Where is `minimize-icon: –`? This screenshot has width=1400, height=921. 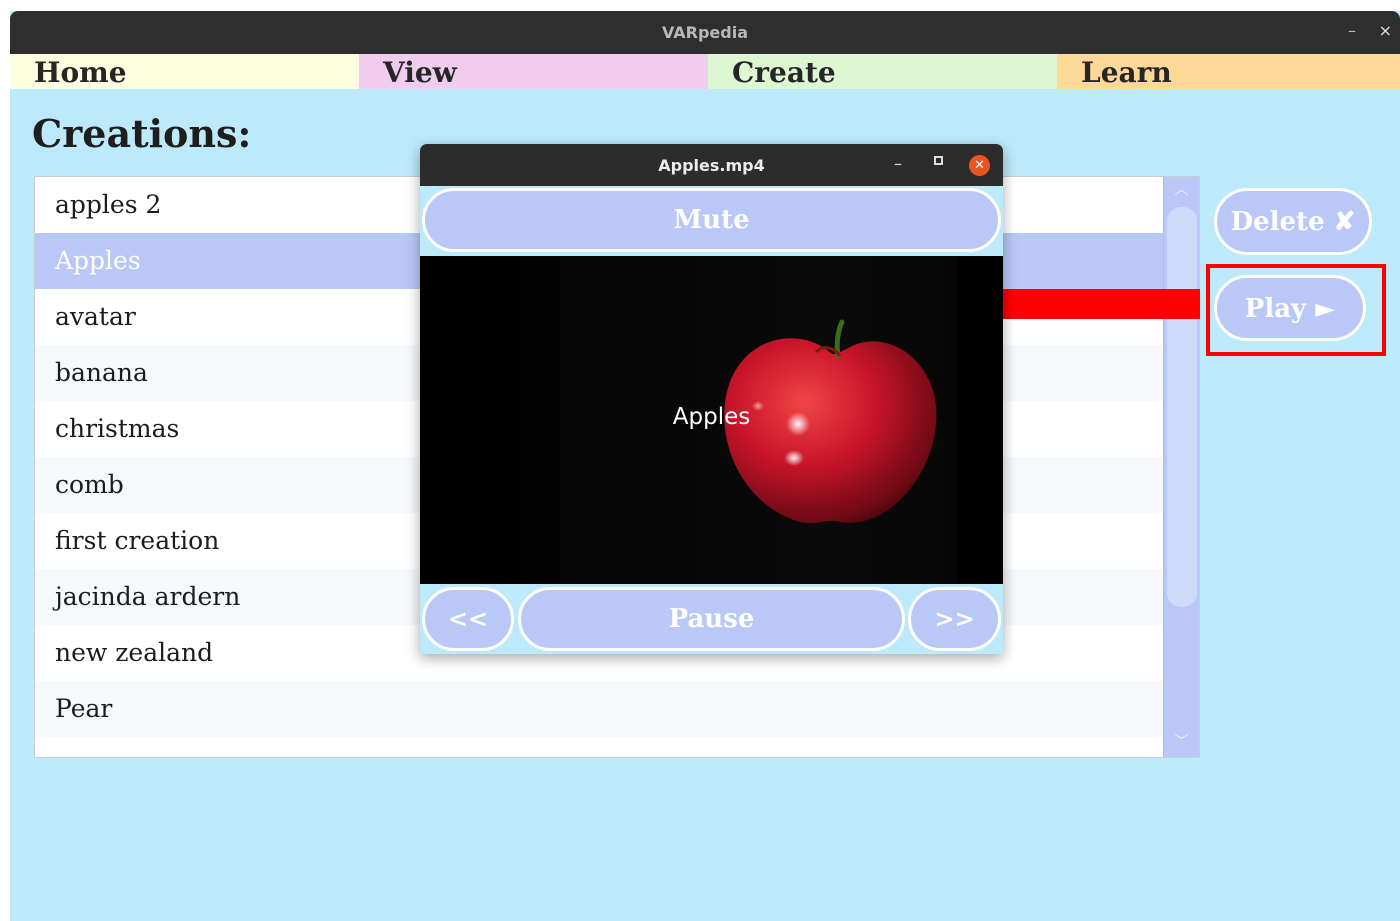
minimize-icon: – is located at coordinates (1352, 30).